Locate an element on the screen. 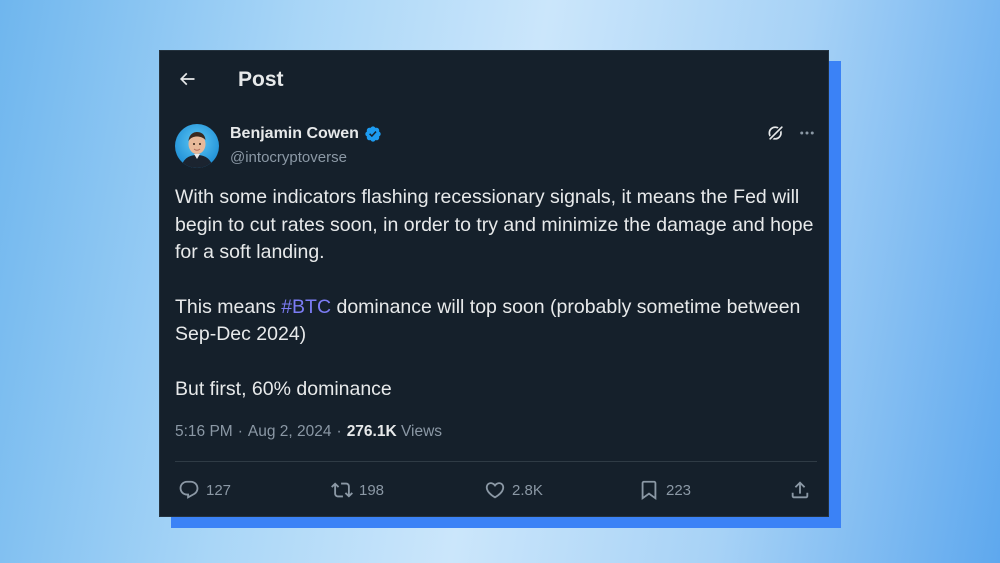 The image size is (1000, 563). share-button is located at coordinates (800, 490).